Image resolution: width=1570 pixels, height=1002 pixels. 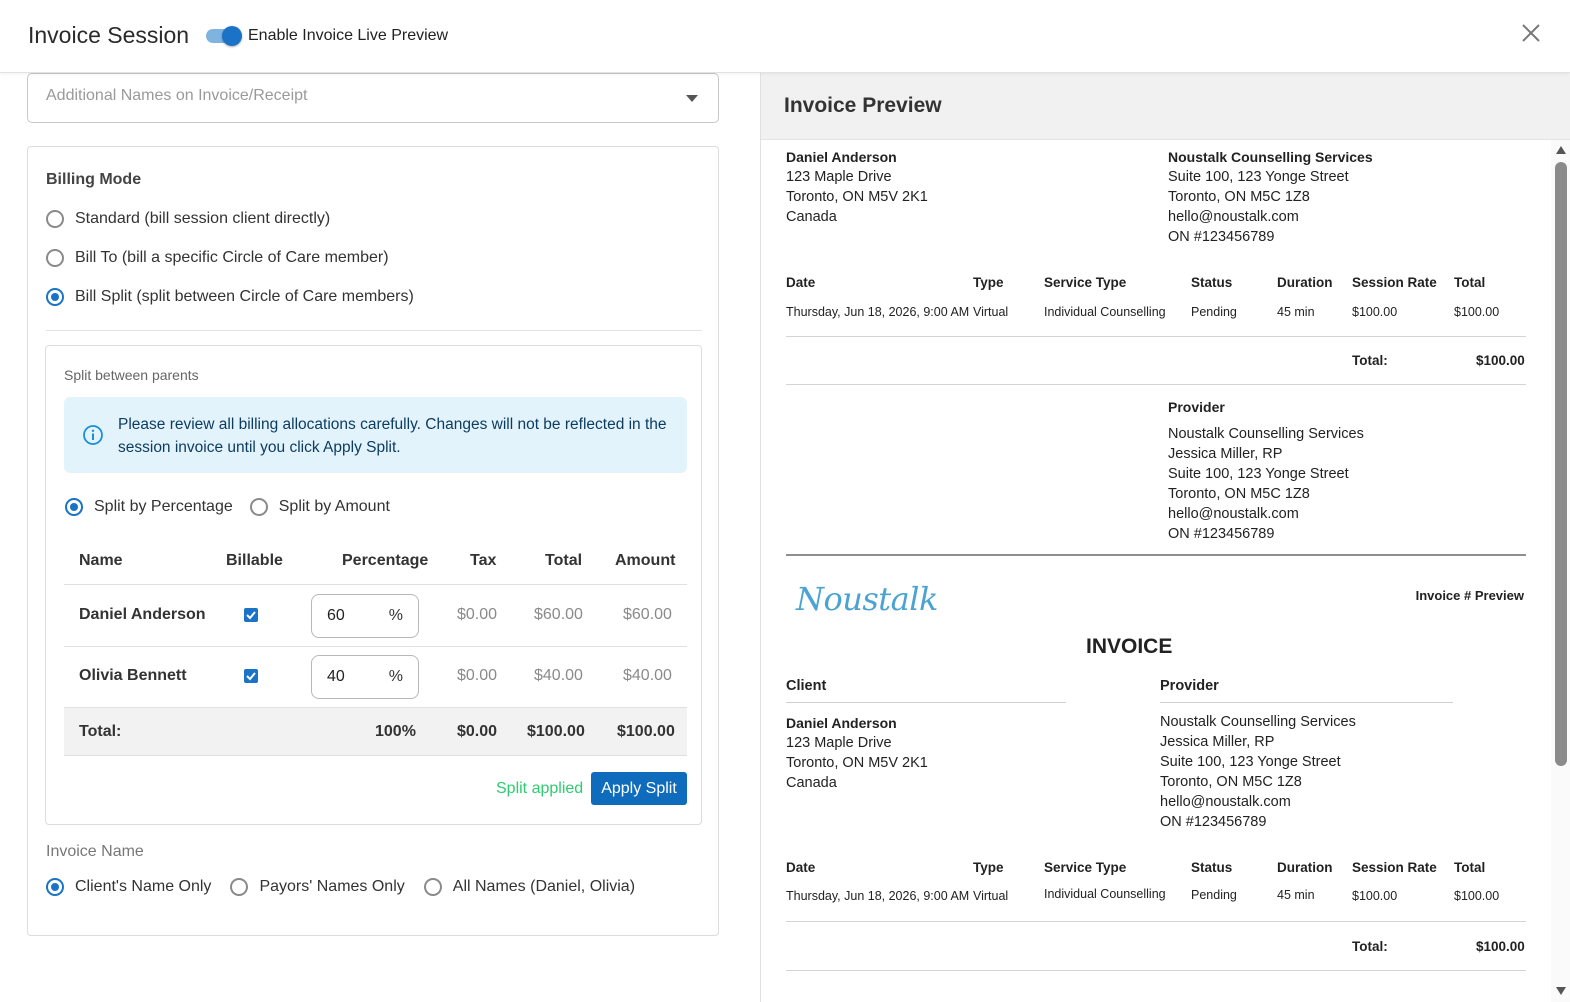 What do you see at coordinates (645, 560) in the screenshot?
I see `col-header-amount: Amount` at bounding box center [645, 560].